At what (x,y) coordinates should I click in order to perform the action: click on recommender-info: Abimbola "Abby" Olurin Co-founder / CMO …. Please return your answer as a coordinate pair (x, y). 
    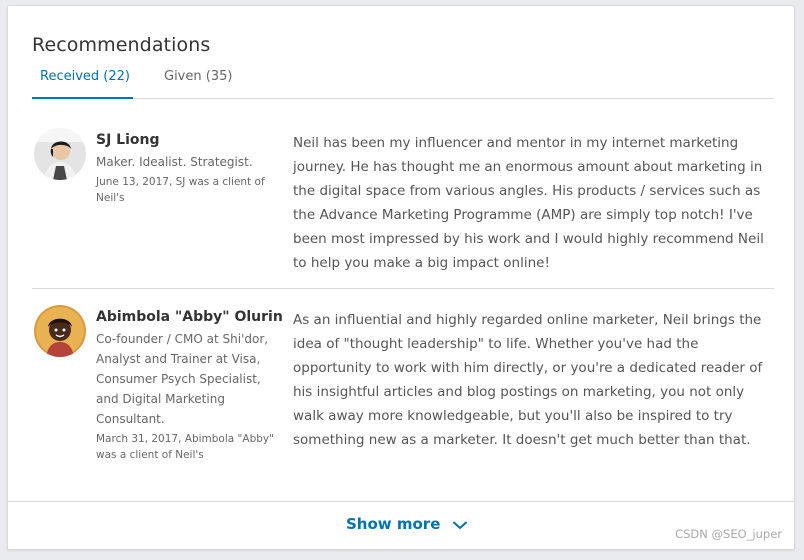
    Looking at the image, I should click on (189, 385).